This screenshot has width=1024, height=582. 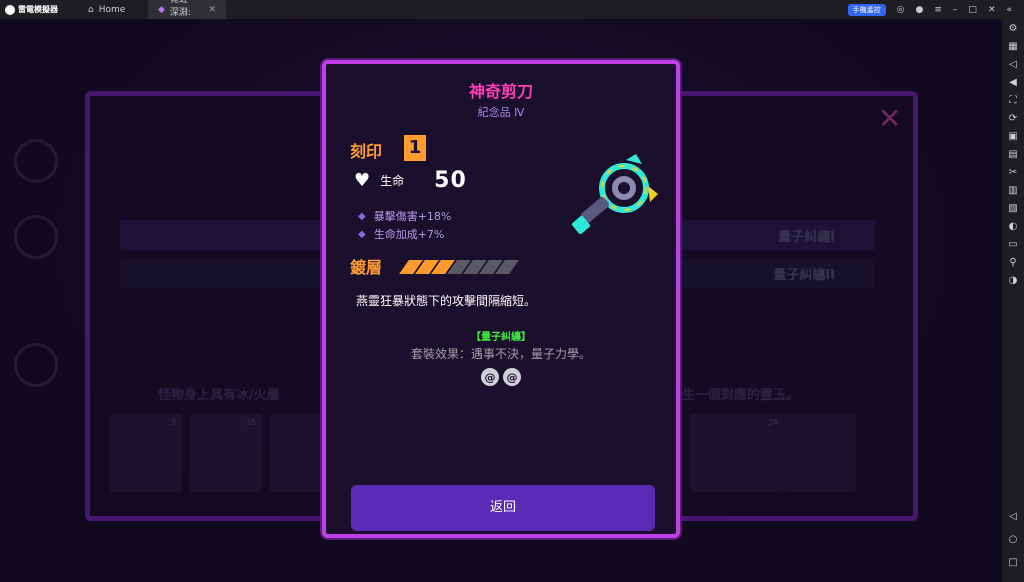 What do you see at coordinates (1013, 118) in the screenshot?
I see `rotate-icon: ⟳` at bounding box center [1013, 118].